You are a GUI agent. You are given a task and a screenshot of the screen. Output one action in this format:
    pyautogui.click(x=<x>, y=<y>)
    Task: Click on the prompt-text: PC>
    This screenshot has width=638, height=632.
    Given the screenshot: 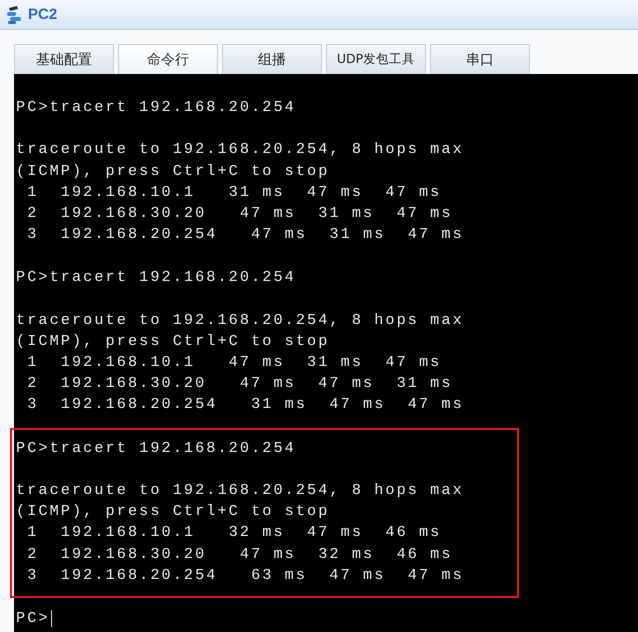 What is the action you would take?
    pyautogui.click(x=33, y=618)
    